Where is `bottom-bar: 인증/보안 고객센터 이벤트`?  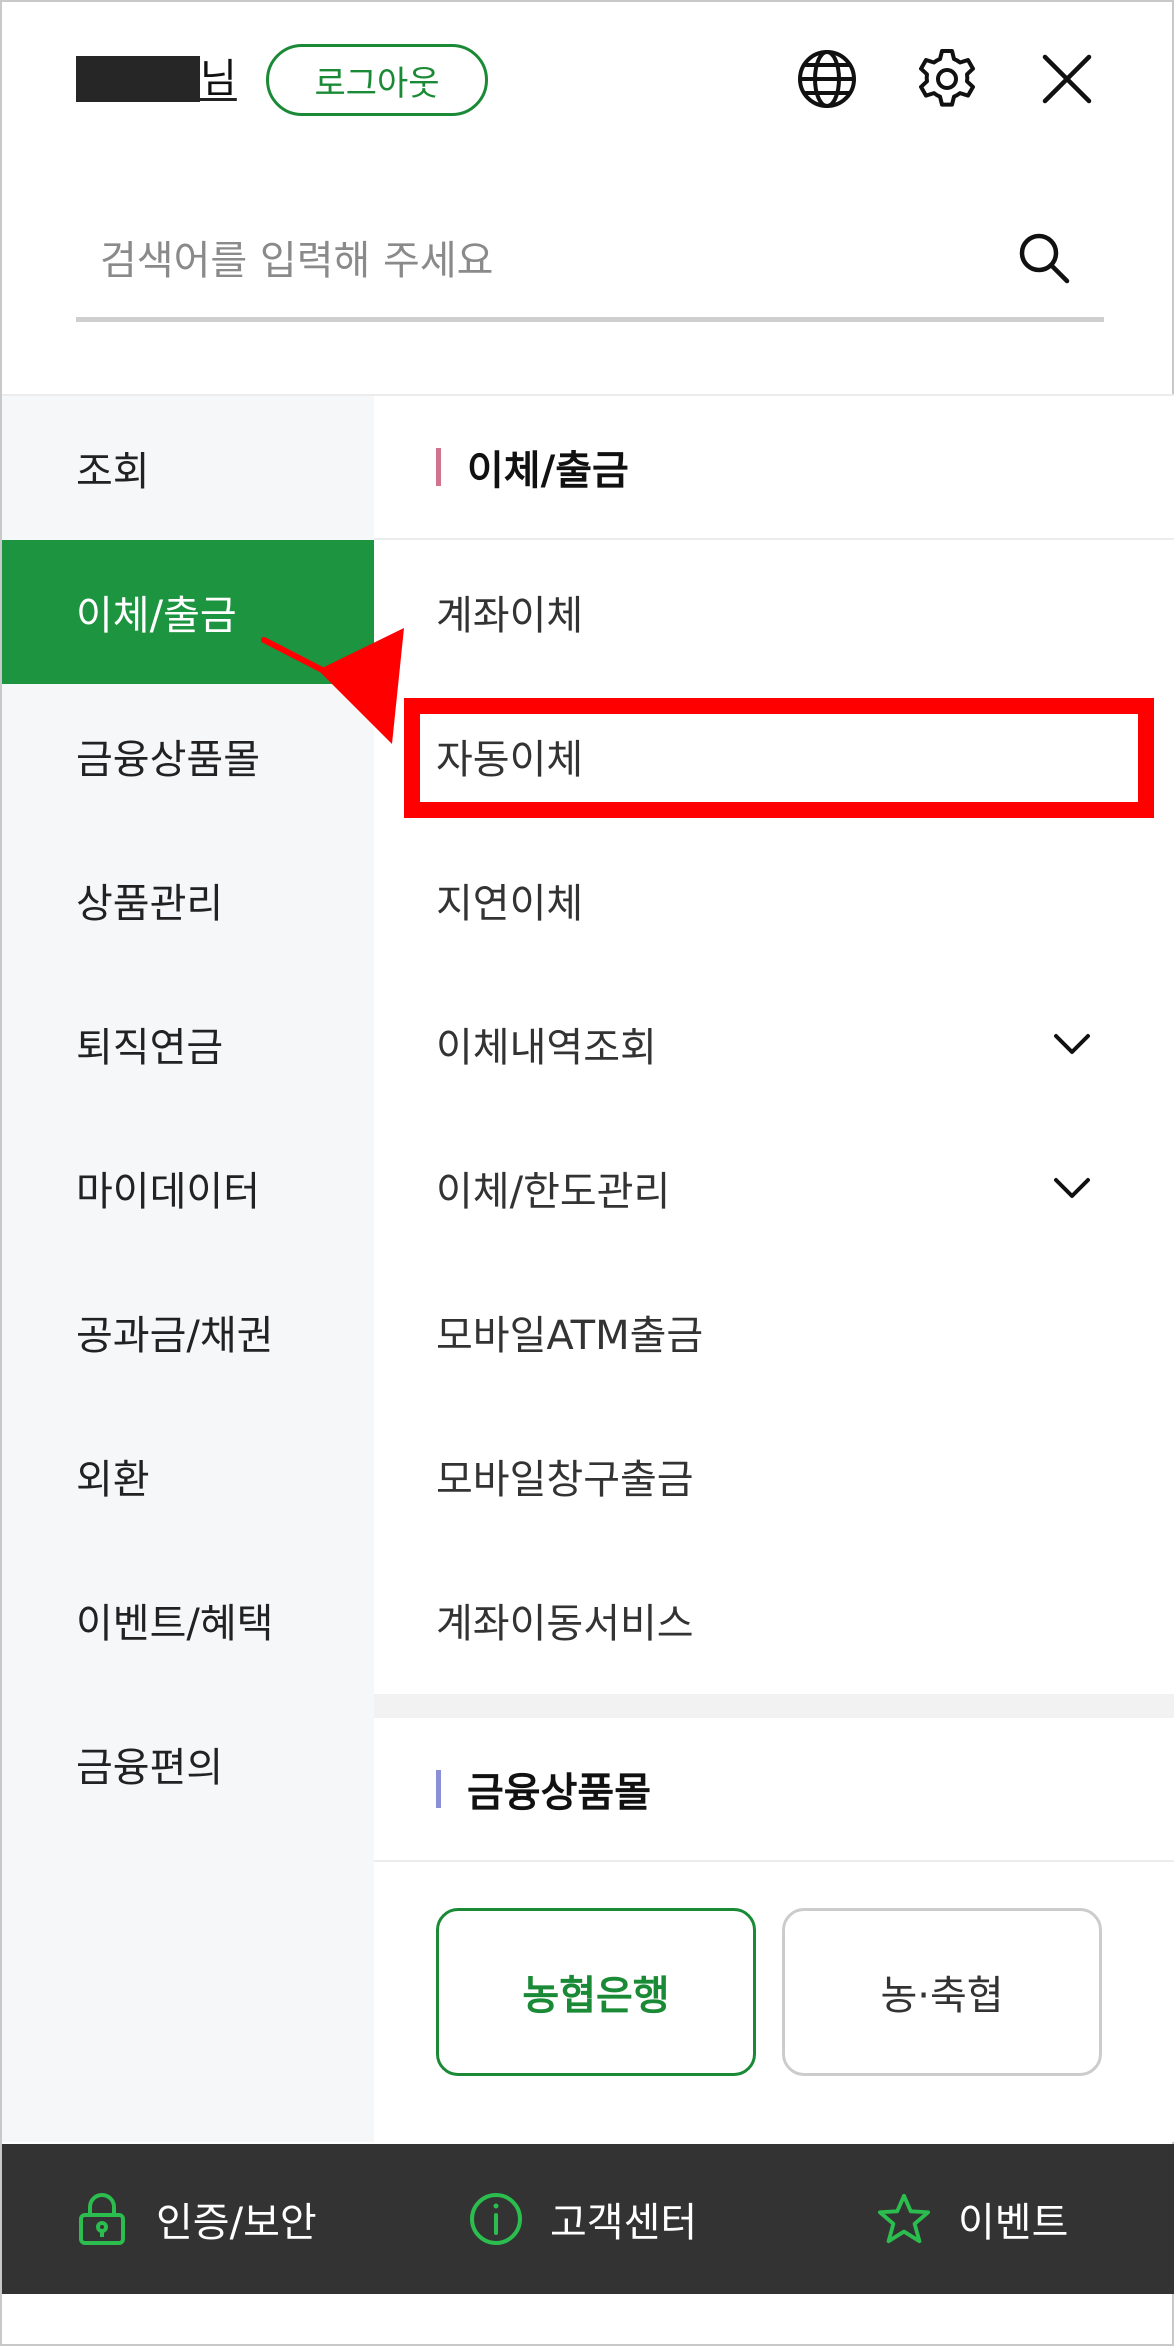 bottom-bar: 인증/보안 고객센터 이벤트 is located at coordinates (588, 2219).